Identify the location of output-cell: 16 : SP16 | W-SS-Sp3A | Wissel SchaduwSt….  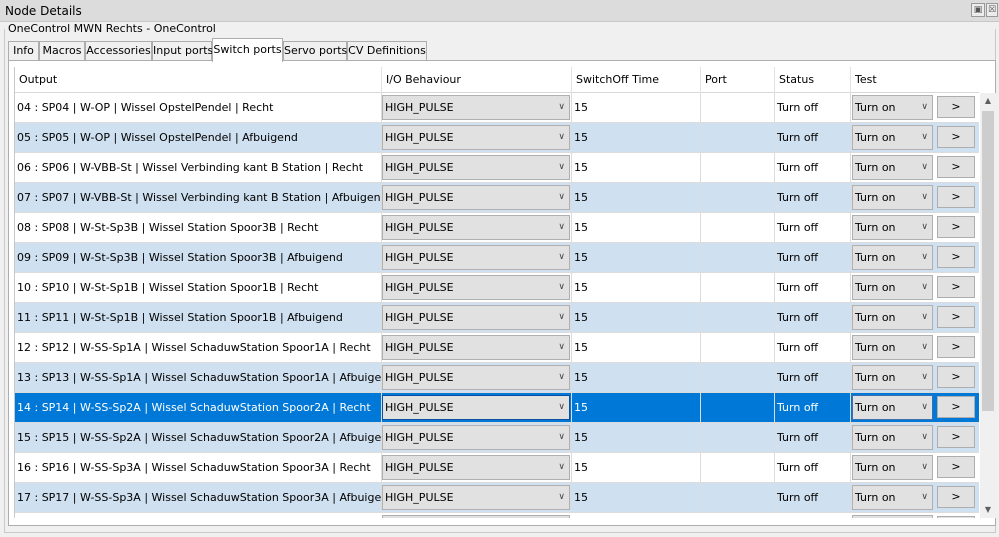
(198, 468).